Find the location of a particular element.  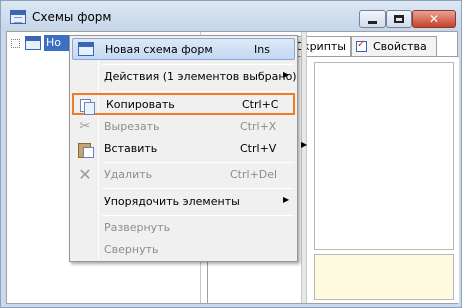

property-help-box is located at coordinates (384, 277).